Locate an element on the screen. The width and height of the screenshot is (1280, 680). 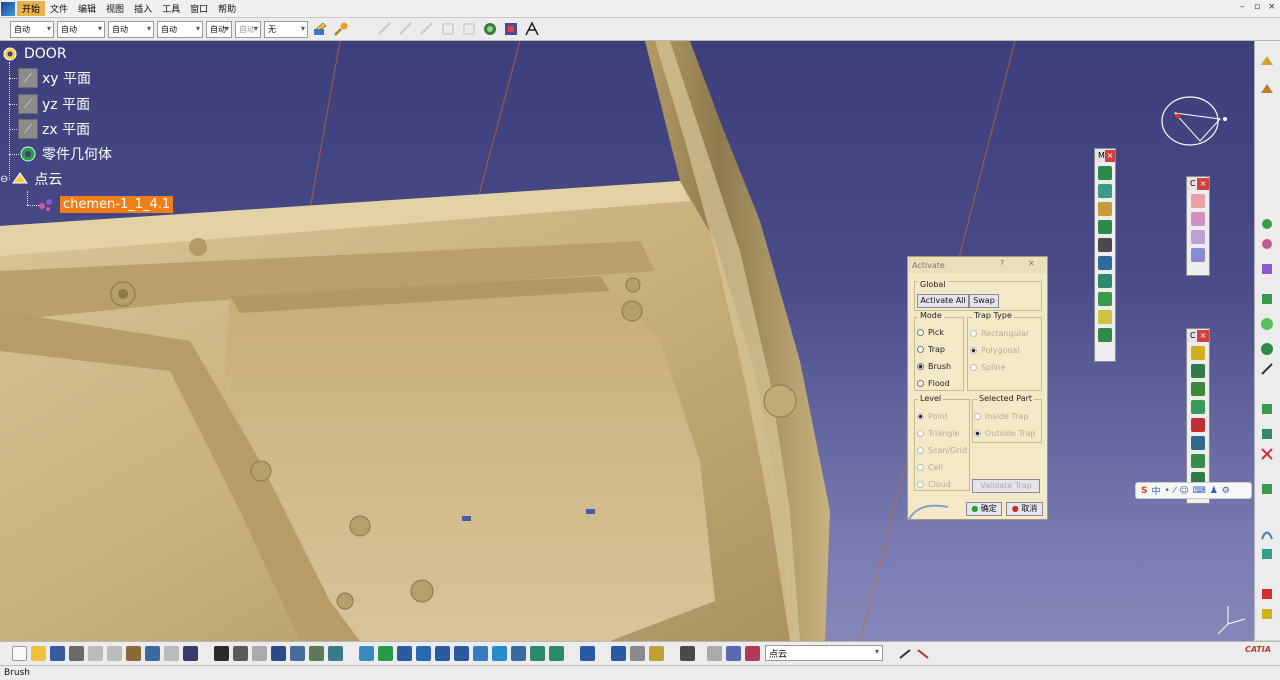
close-window-icon: × is located at coordinates (1272, 7).